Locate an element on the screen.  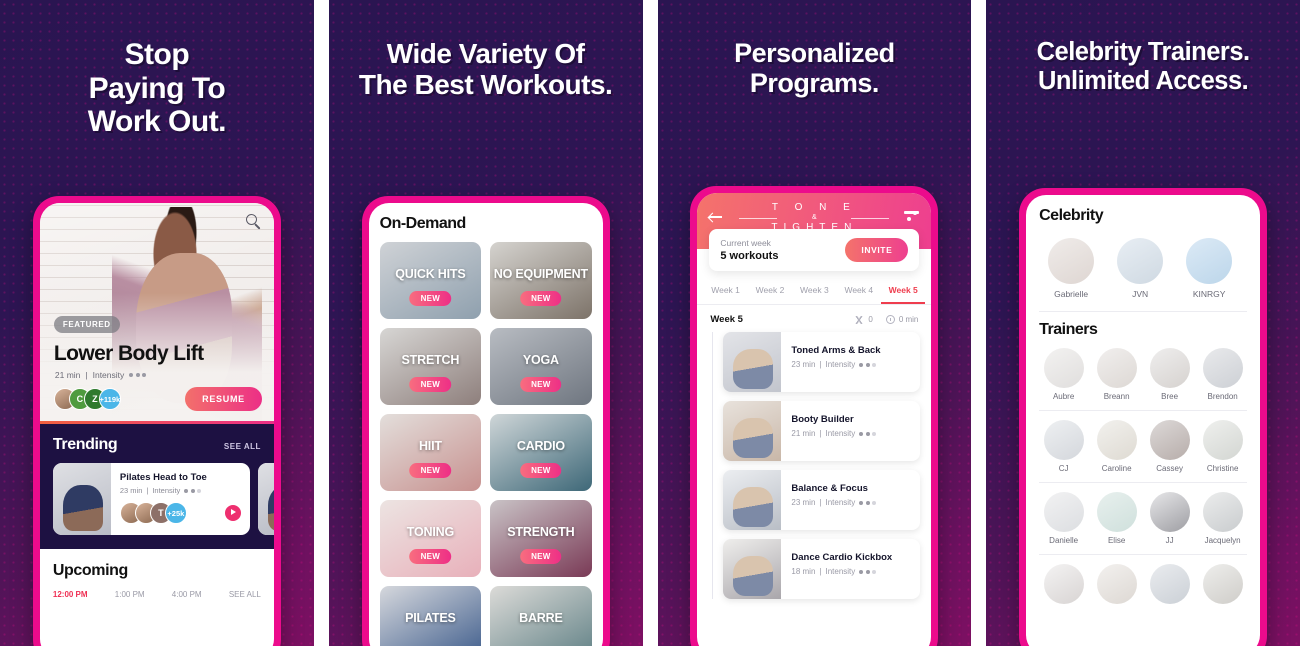
tab-week-4: Week 4 is located at coordinates (859, 290).